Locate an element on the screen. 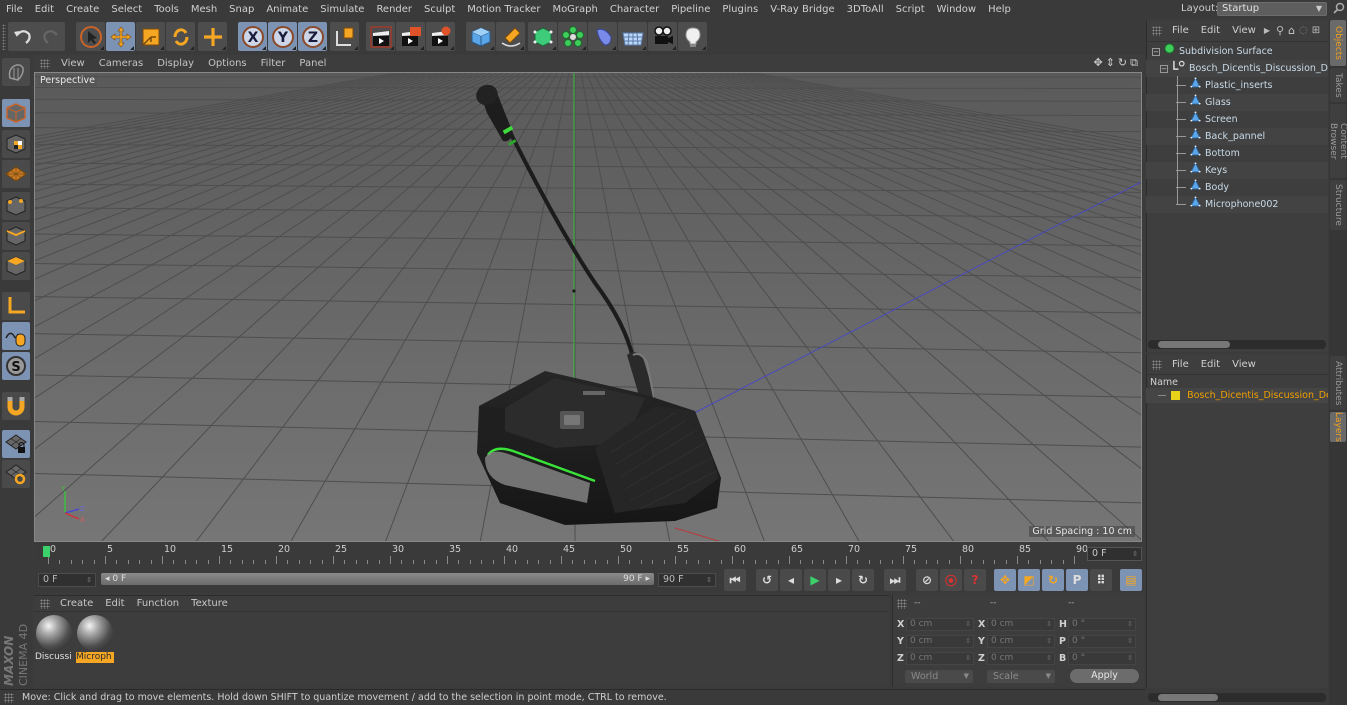 This screenshot has height=705, width=1347. edges-mode-button is located at coordinates (16, 236).